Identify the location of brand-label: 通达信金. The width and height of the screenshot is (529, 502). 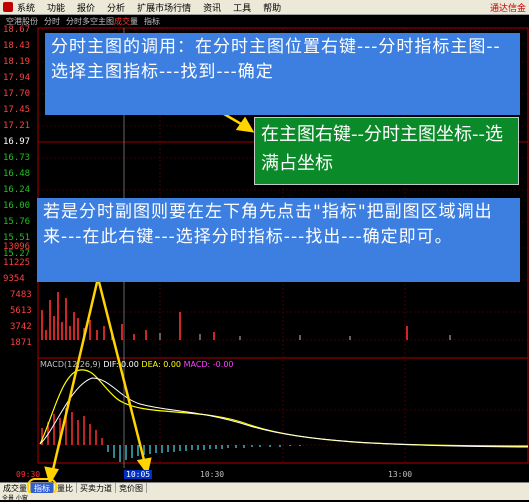
(507, 9).